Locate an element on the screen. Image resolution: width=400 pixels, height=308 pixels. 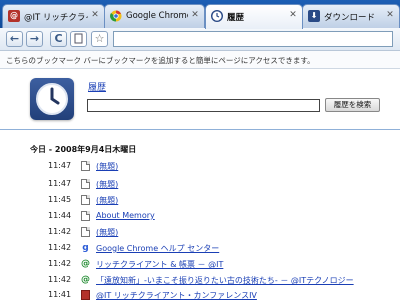
tab-history: 履歴 ✕ is located at coordinates (254, 16).